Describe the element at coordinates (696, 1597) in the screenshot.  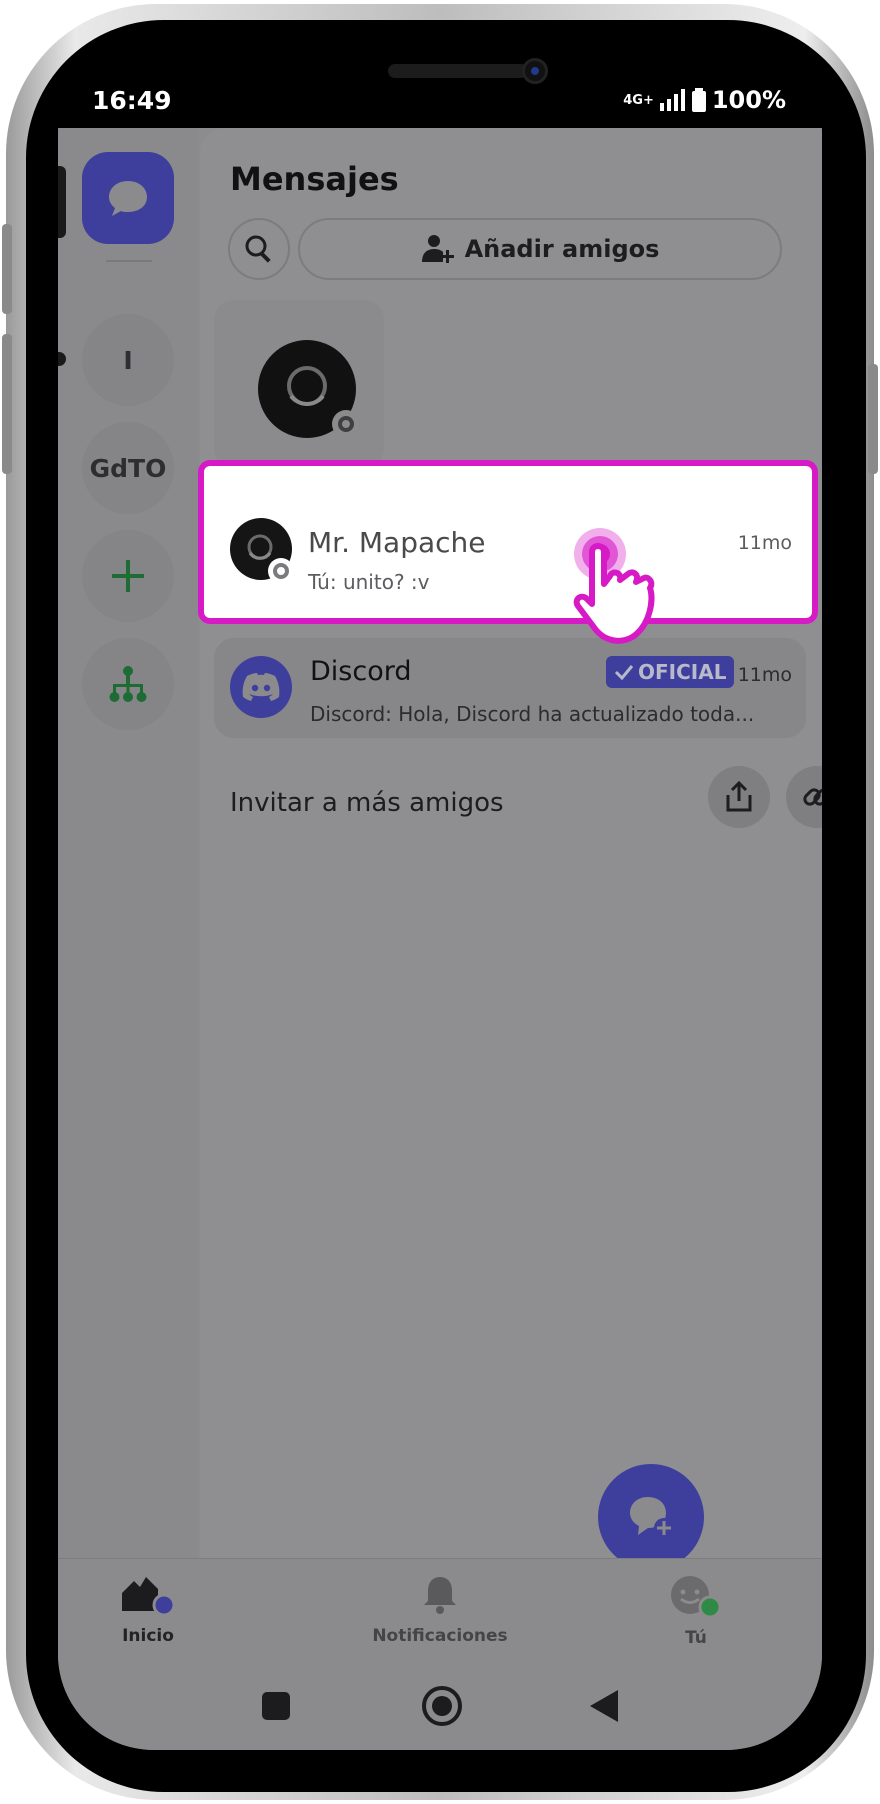
I see `user-avatar-icon` at that location.